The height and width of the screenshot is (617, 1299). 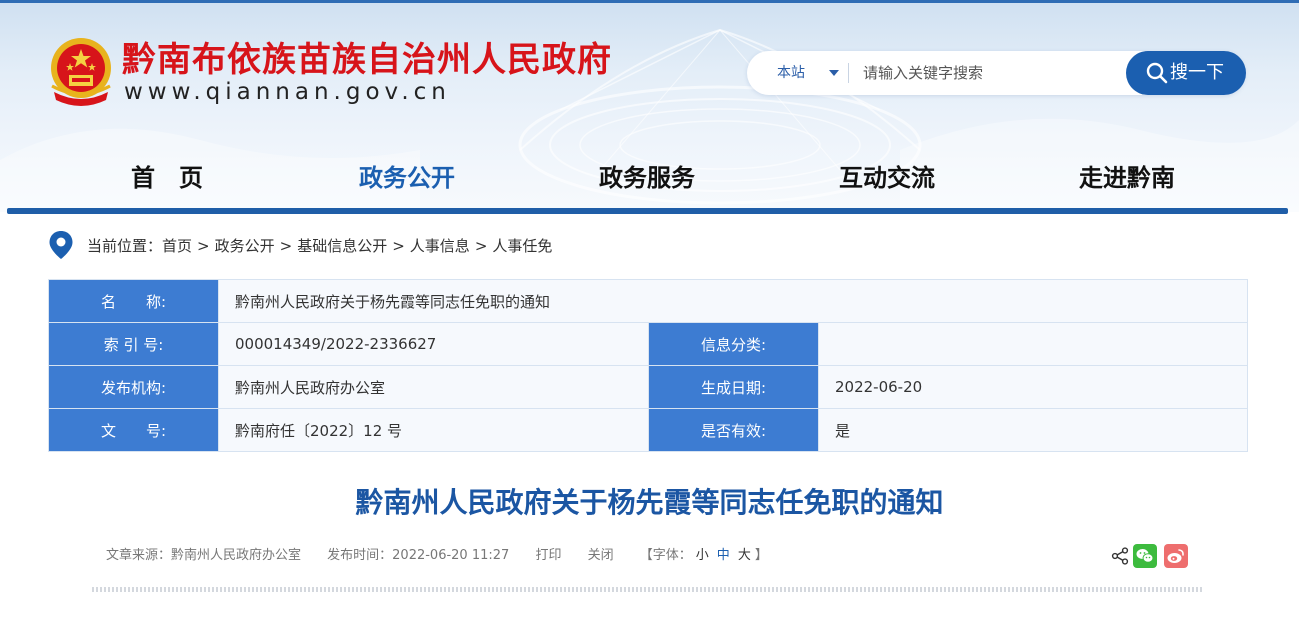 What do you see at coordinates (647, 589) in the screenshot?
I see `meta-divider` at bounding box center [647, 589].